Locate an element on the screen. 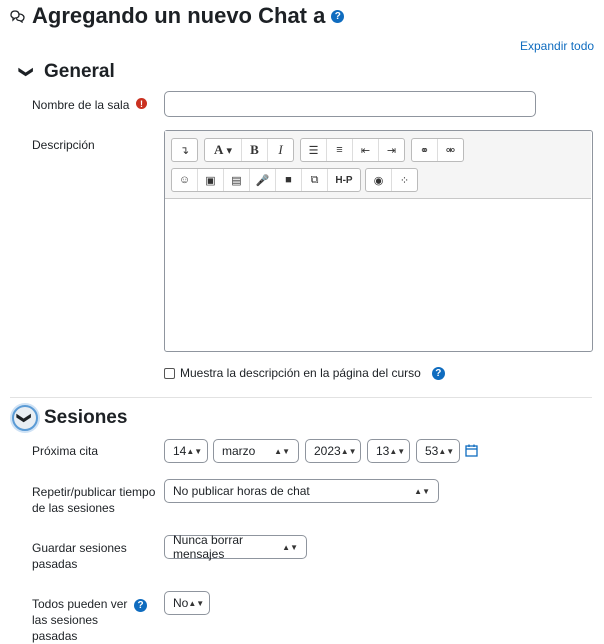 This screenshot has width=604, height=644. room-name-label: Nombre de la sala is located at coordinates (81, 105).